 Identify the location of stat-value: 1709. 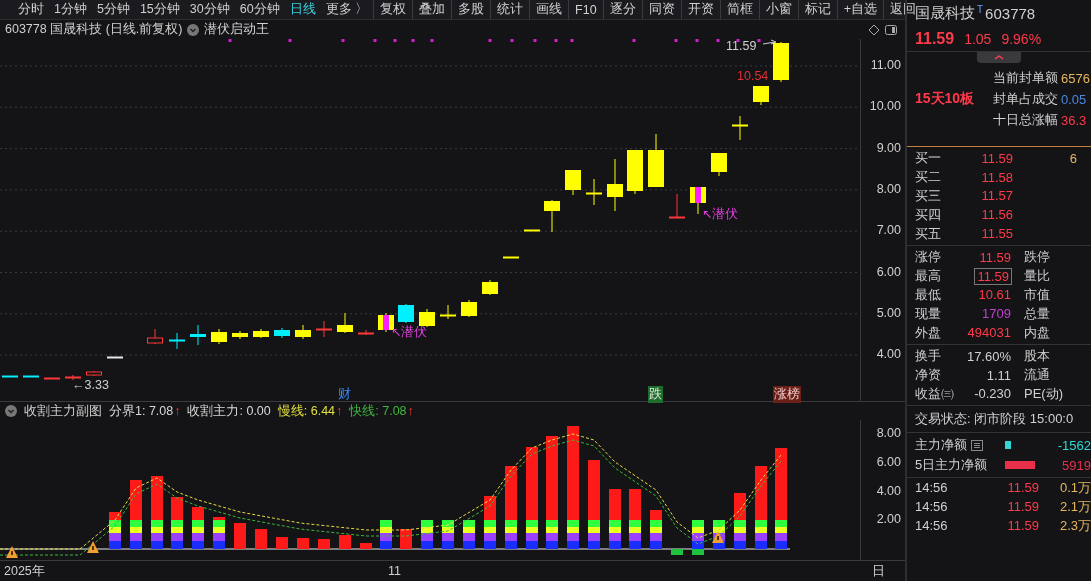
(996, 314).